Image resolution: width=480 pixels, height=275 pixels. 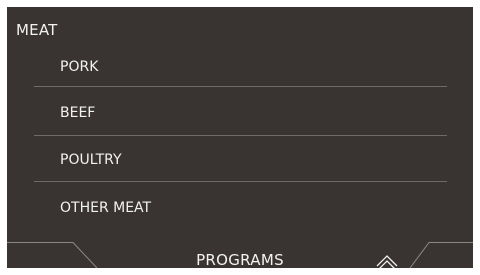 I want to click on footer-bar: PROGRAMS, so click(x=240, y=255).